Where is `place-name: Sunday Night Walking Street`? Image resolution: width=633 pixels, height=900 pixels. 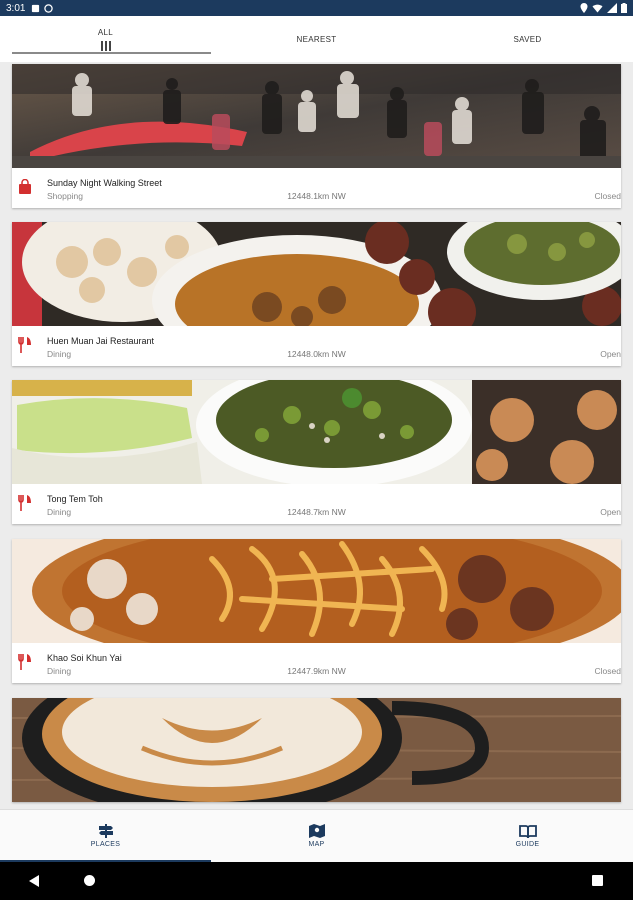 place-name: Sunday Night Walking Street is located at coordinates (104, 183).